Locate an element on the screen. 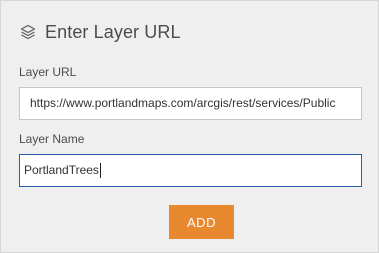  layer-name-input: PortlandTrees is located at coordinates (190, 170).